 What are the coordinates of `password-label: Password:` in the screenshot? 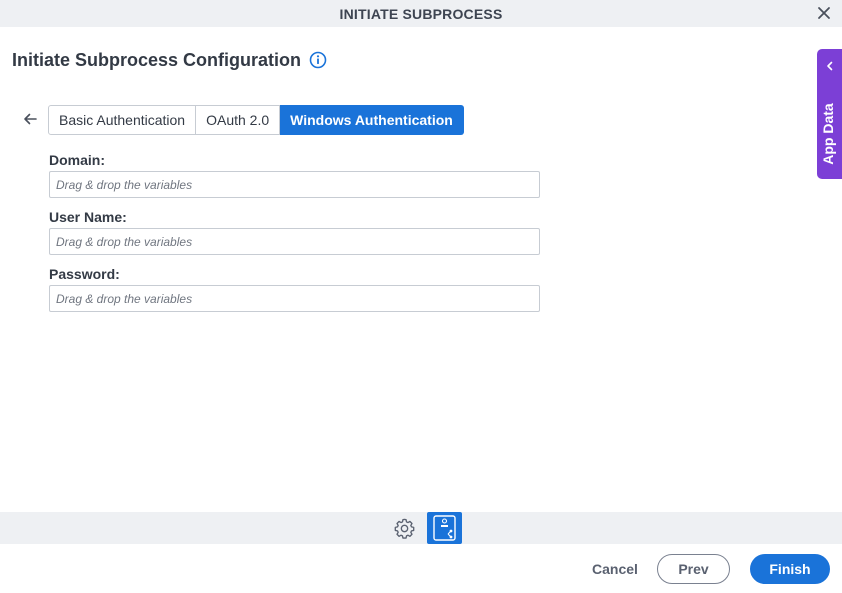 It's located at (84, 274).